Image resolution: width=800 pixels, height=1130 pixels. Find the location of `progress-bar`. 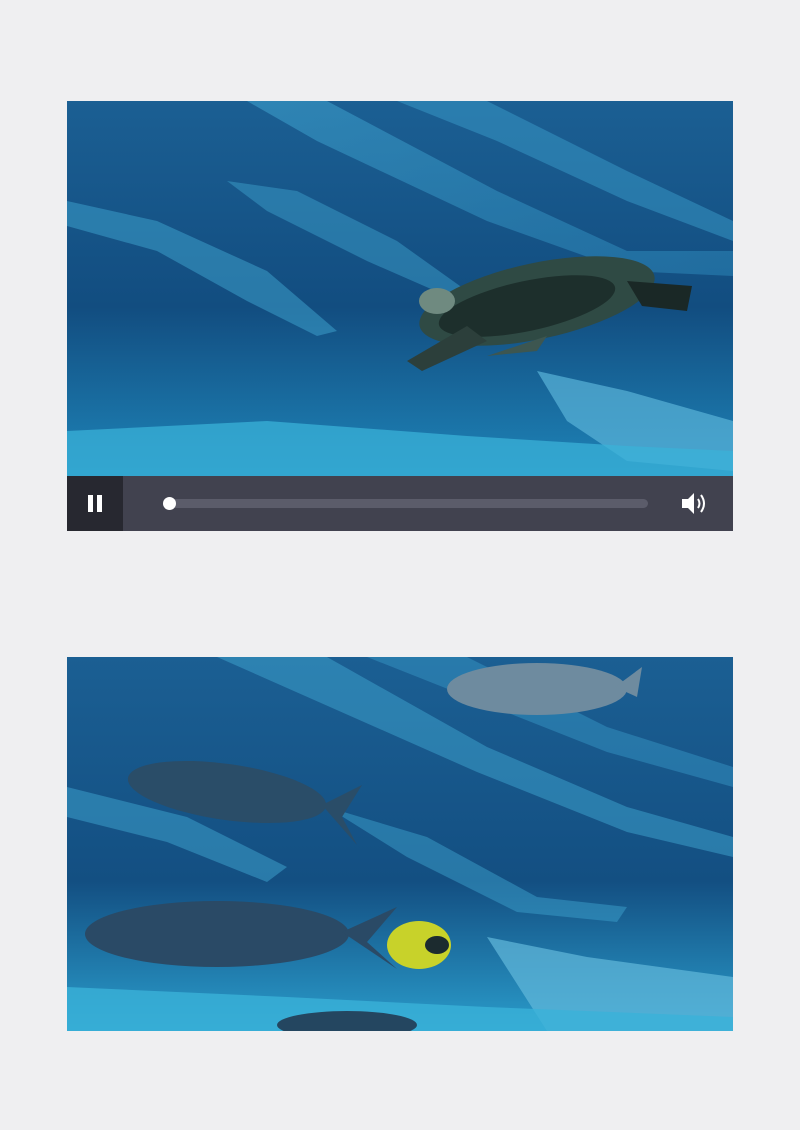

progress-bar is located at coordinates (405, 503).